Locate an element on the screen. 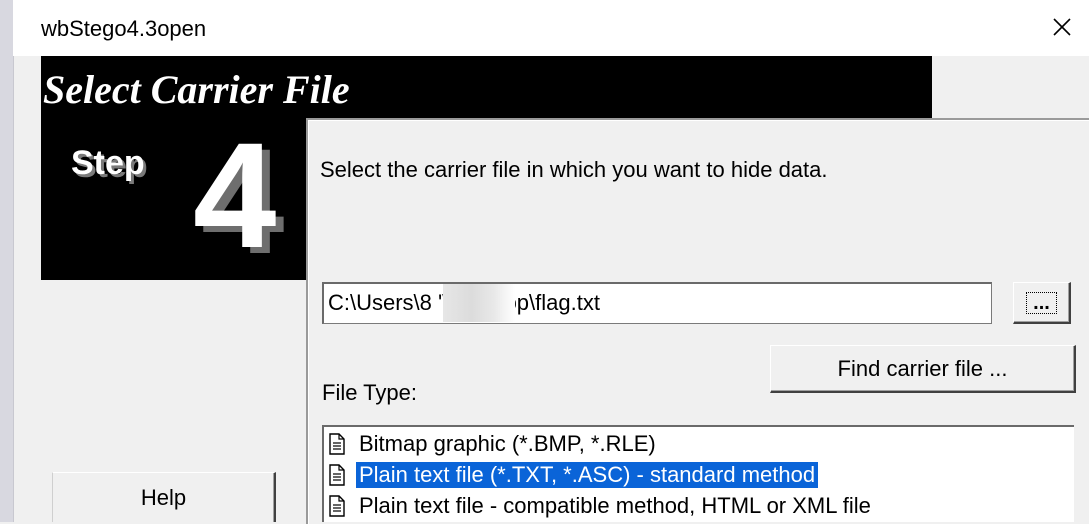 The width and height of the screenshot is (1089, 524). banner-title: Select Carrier File is located at coordinates (196, 89).